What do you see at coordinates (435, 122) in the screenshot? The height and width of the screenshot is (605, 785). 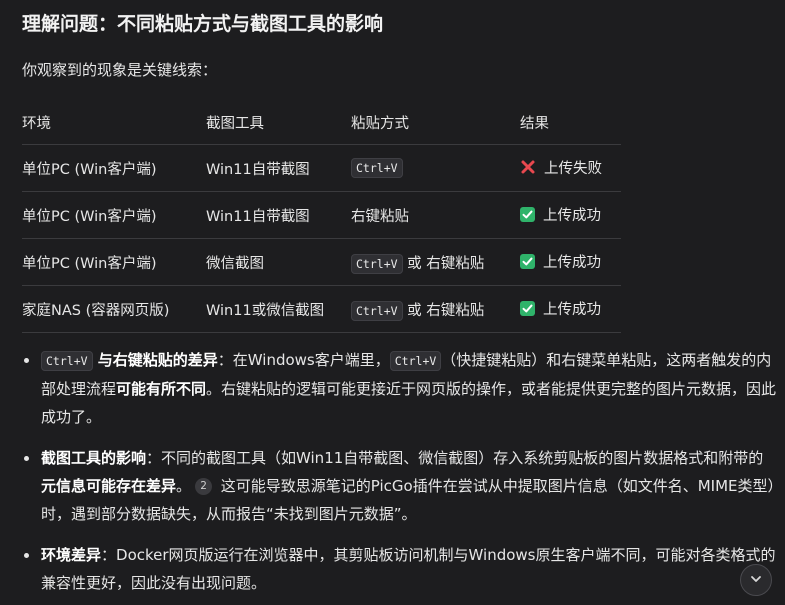 I see `column-header-paste: 粘贴方式` at bounding box center [435, 122].